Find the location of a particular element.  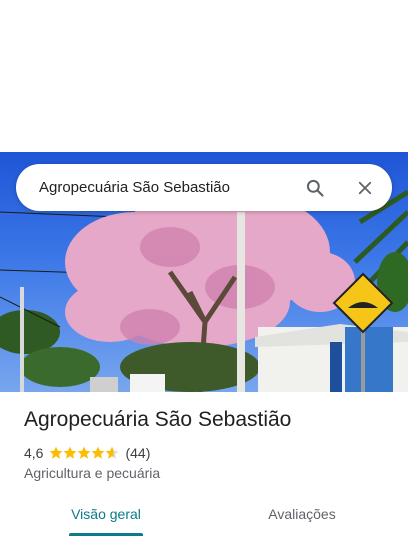

rating-value: 4,6 is located at coordinates (34, 453).